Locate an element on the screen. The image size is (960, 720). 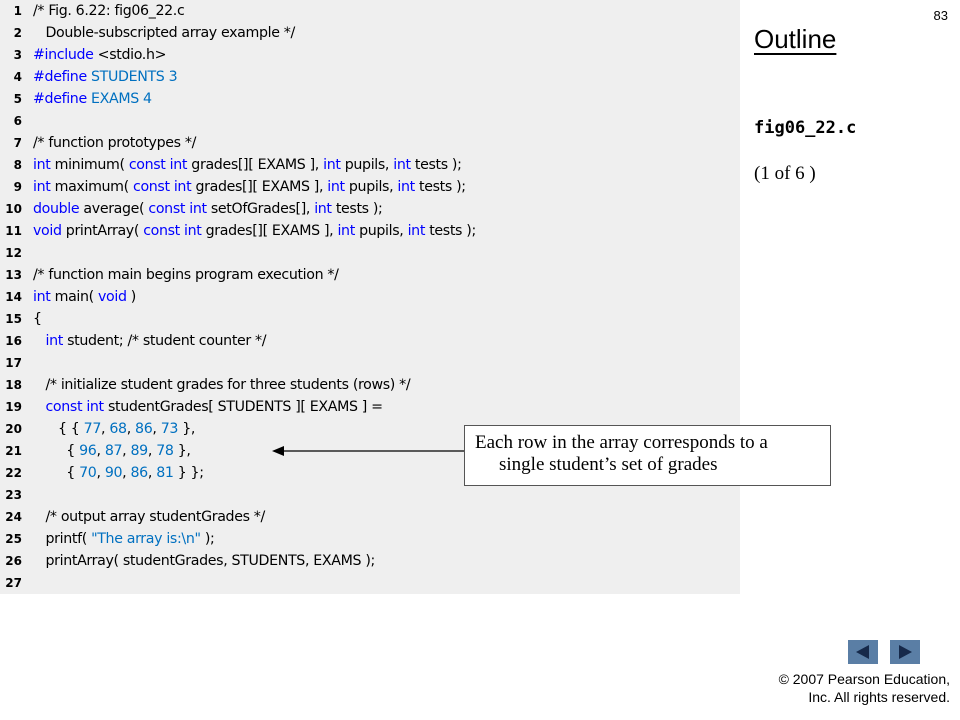
previous-slide-button is located at coordinates (863, 652).